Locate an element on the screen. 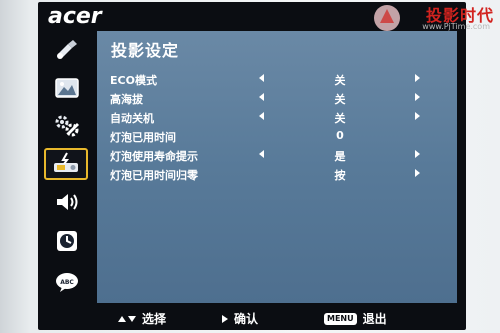  setting-row-lamp-hours: 灯泡已用时间 0 is located at coordinates (277, 135).